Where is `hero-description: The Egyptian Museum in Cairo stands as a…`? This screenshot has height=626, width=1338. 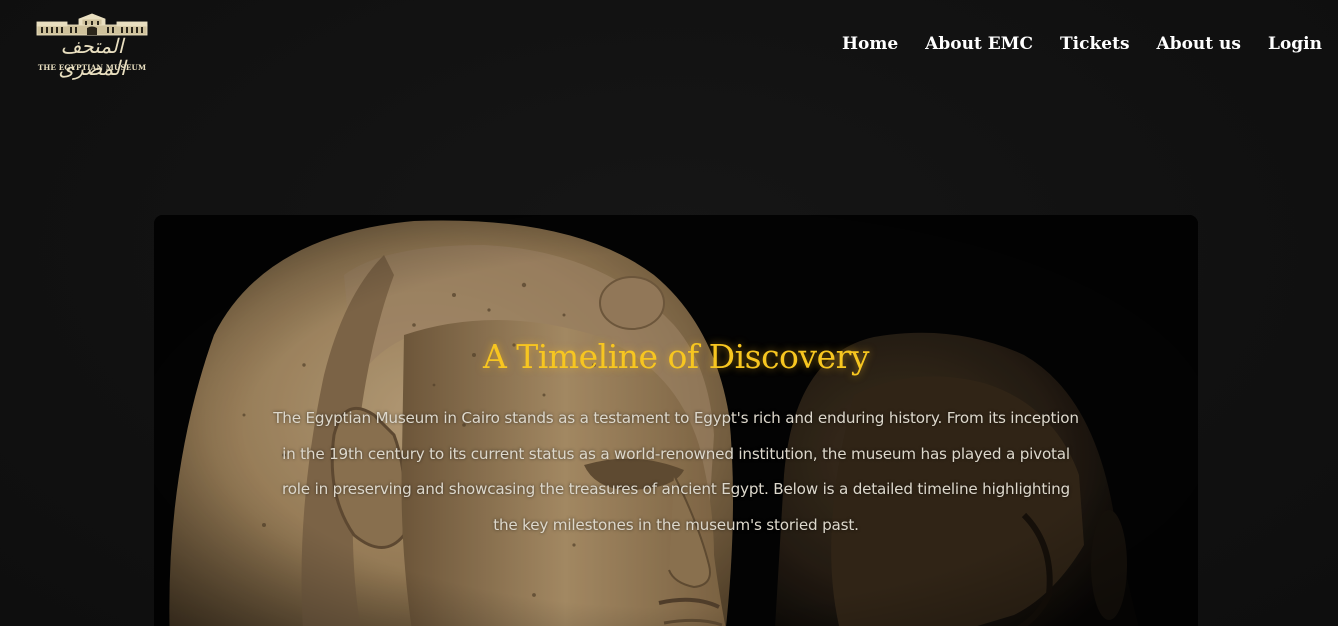
hero-description: The Egyptian Museum in Cairo stands as a… is located at coordinates (676, 472).